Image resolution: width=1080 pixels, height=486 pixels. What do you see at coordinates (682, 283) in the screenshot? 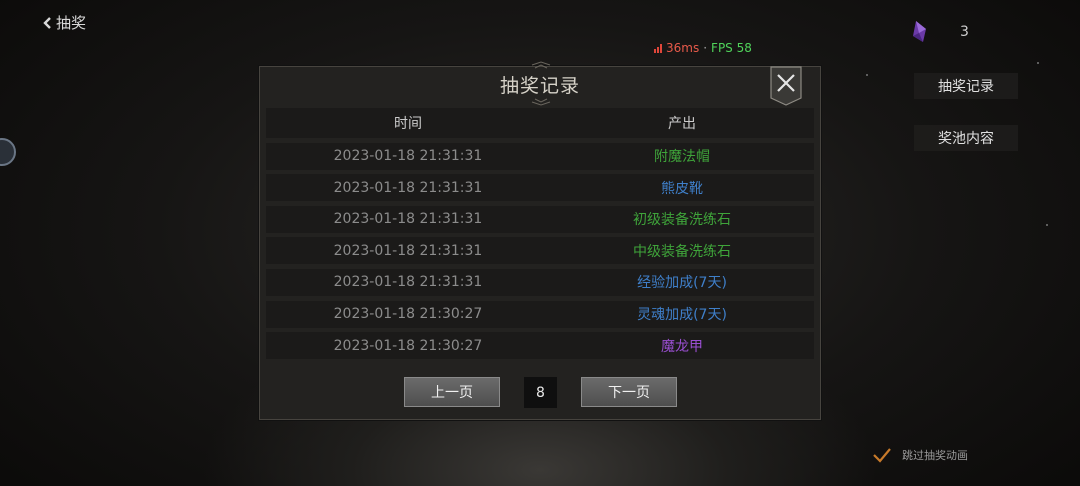
I see `row-item: 经验加成(7天)` at bounding box center [682, 283].